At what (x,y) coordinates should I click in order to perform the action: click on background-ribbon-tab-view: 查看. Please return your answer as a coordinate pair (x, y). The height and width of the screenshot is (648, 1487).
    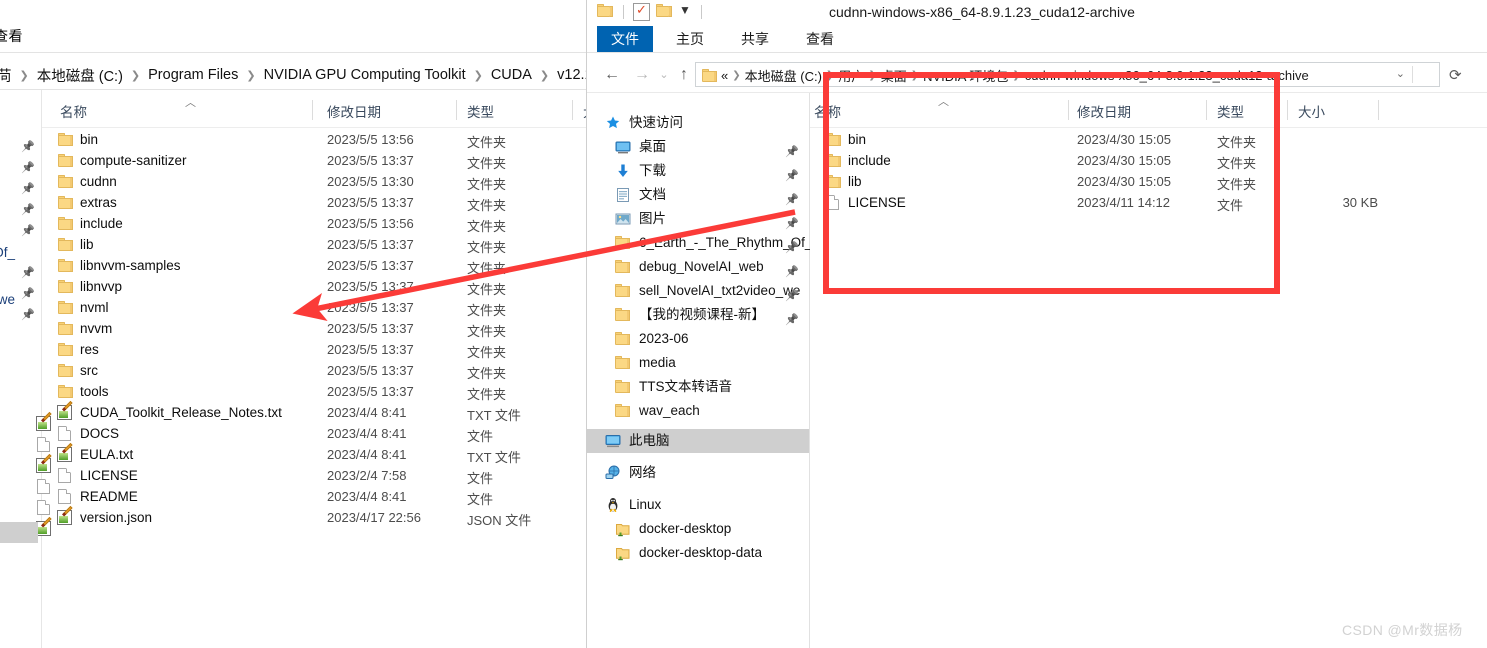
    Looking at the image, I should click on (11, 36).